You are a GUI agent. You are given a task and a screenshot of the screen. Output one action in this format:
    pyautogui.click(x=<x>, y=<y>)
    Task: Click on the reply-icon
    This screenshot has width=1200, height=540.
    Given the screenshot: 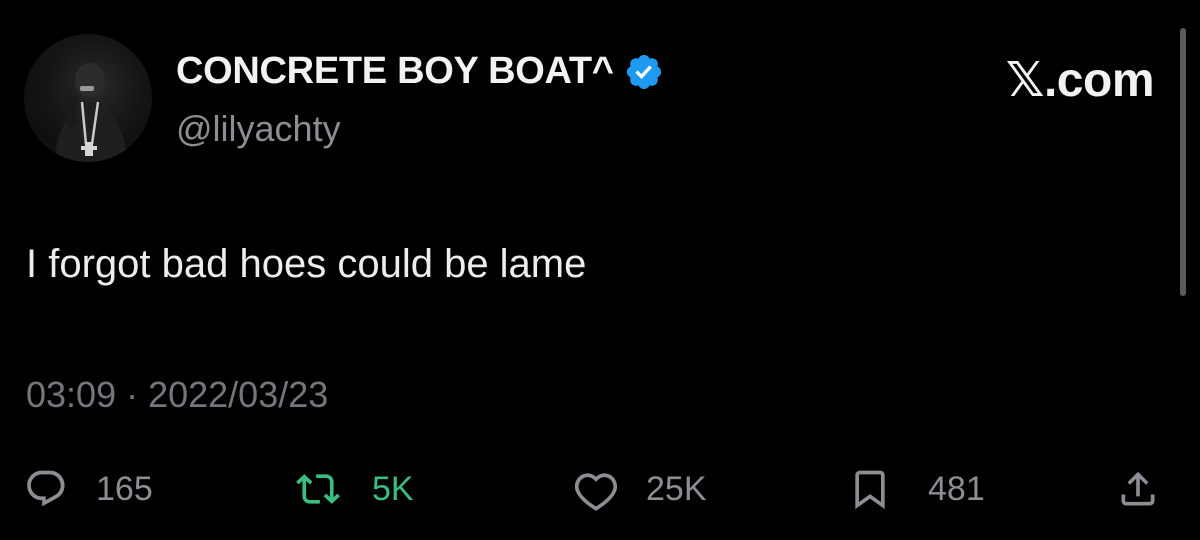 What is the action you would take?
    pyautogui.click(x=46, y=488)
    